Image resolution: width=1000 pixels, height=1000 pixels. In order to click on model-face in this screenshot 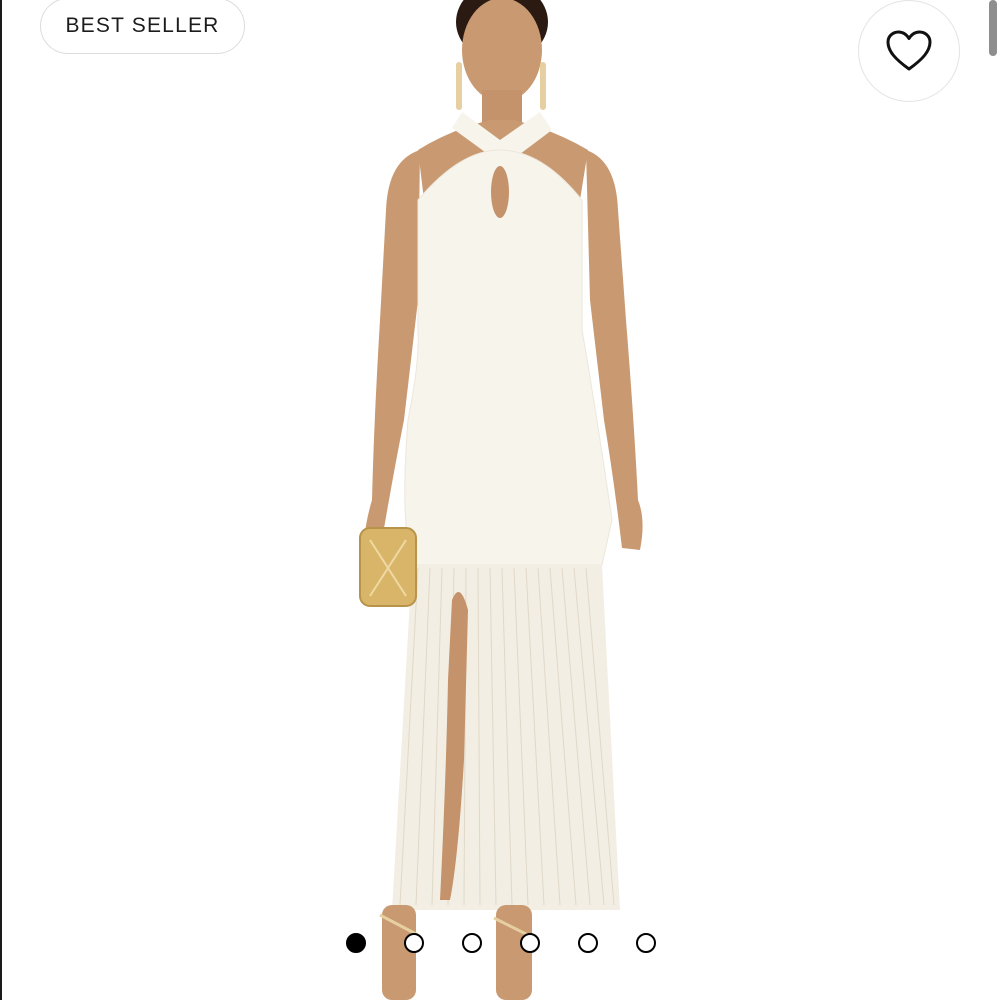, I will do `click(502, 51)`.